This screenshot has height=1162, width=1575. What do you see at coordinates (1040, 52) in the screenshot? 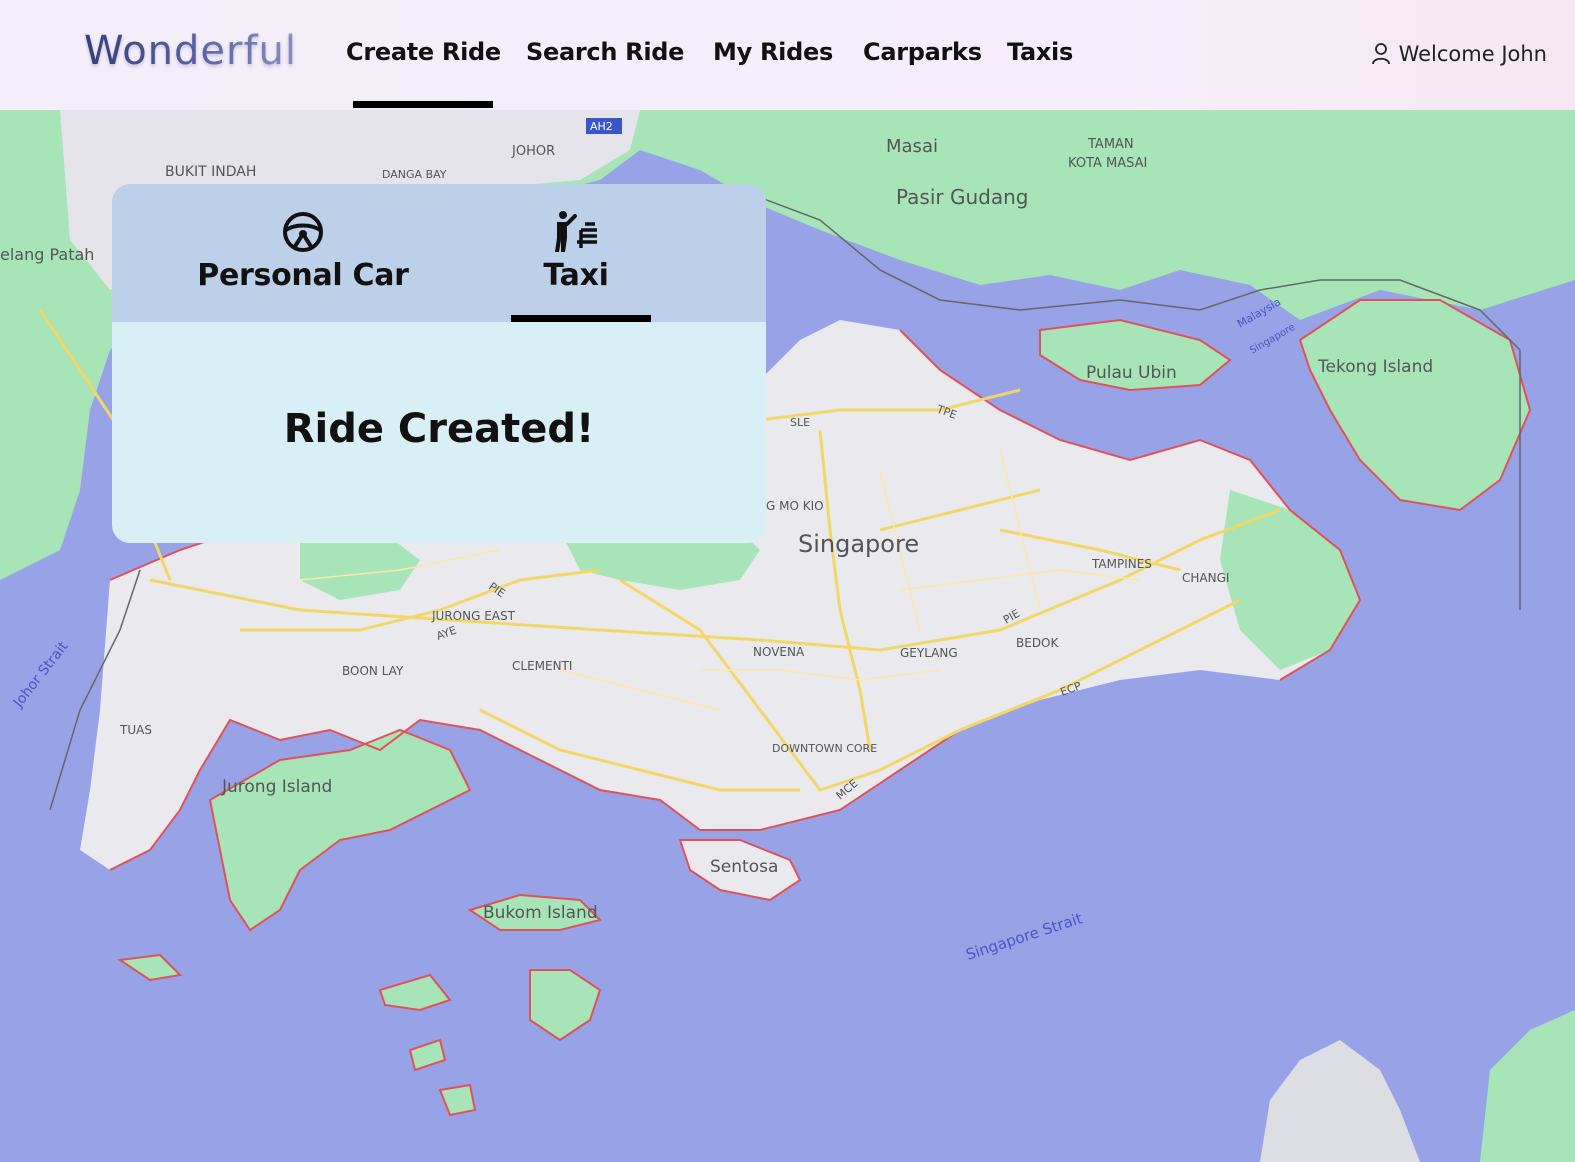
I see `nav-taxis: Taxis` at bounding box center [1040, 52].